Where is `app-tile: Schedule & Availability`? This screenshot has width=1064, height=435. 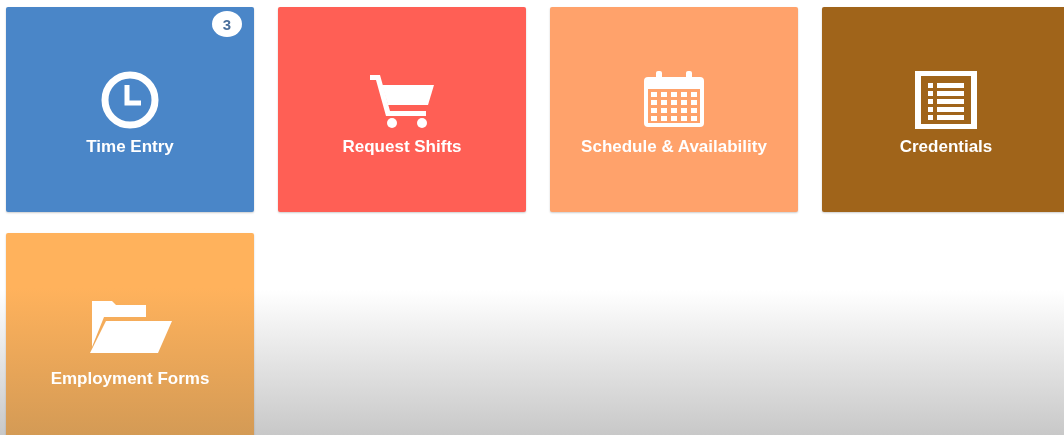 app-tile: Schedule & Availability is located at coordinates (674, 109).